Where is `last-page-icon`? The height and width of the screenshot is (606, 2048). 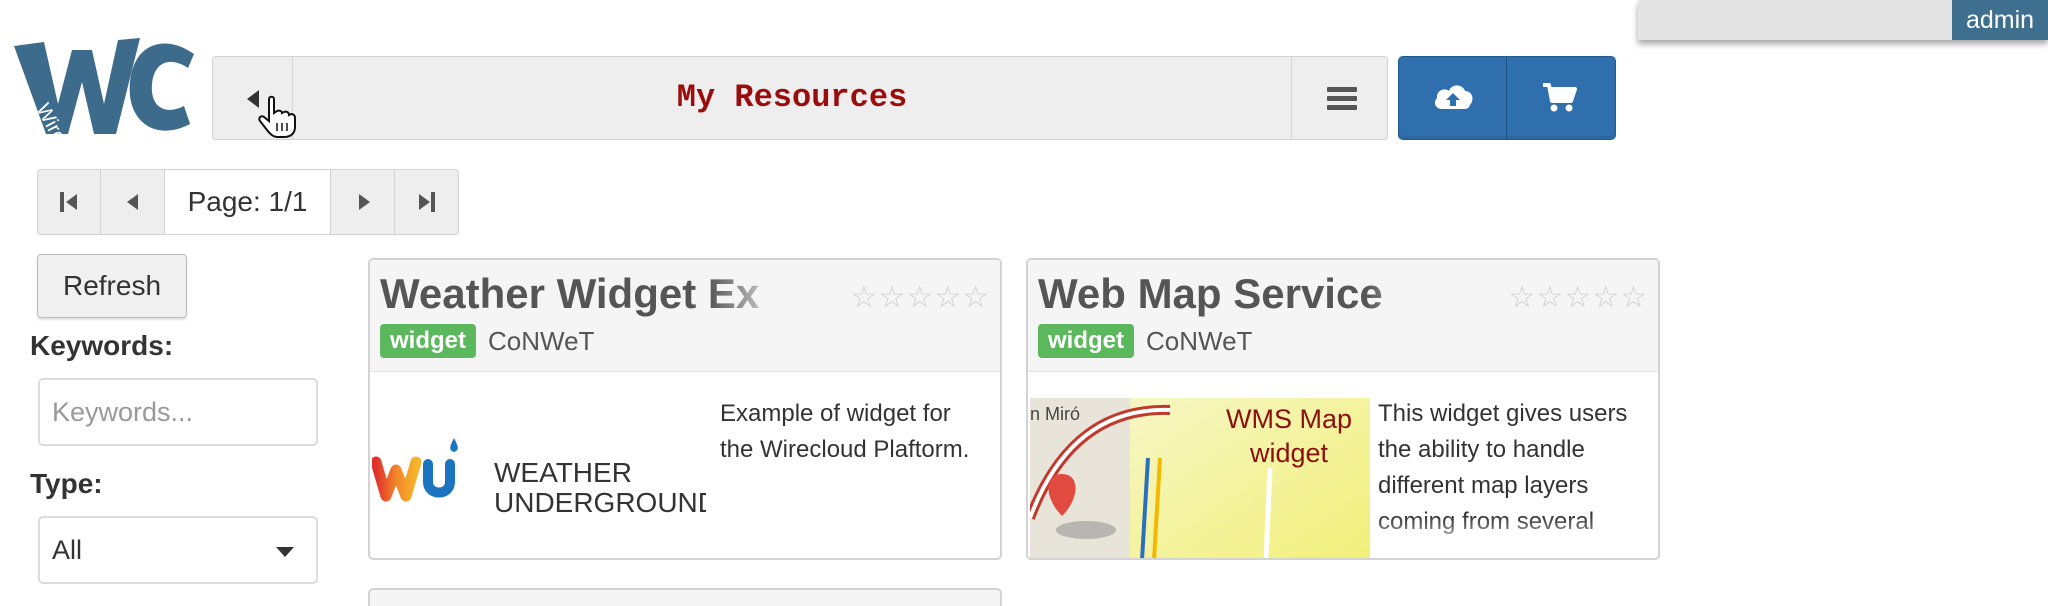
last-page-icon is located at coordinates (432, 202).